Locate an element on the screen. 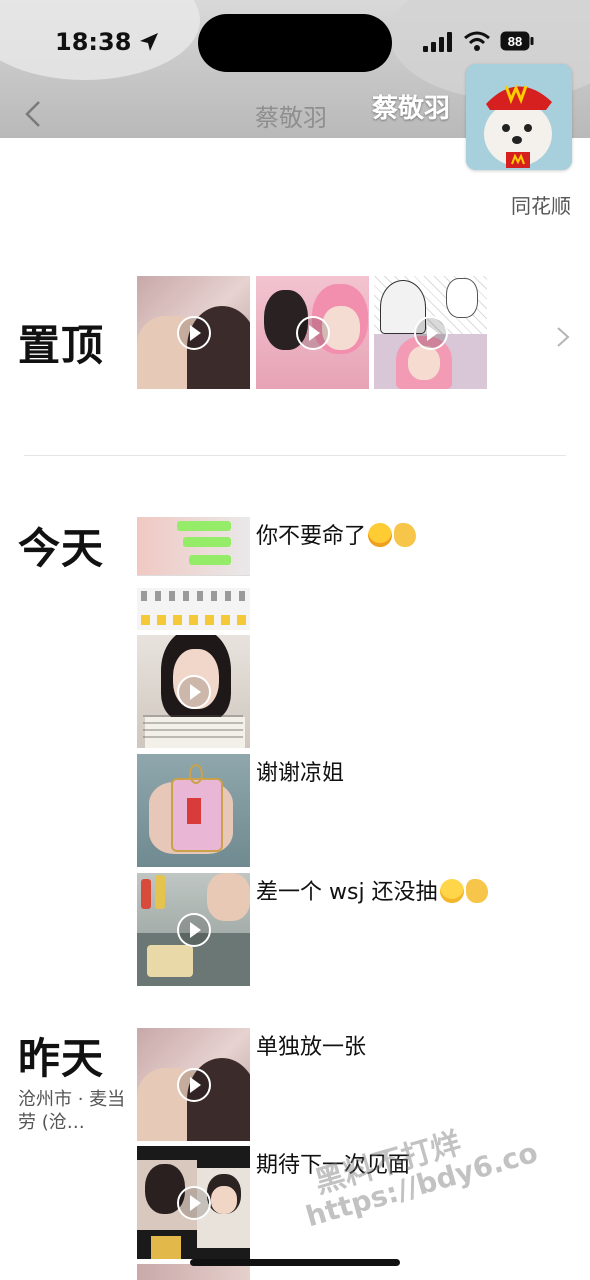  page-title-faded: 蔡敬羽 is located at coordinates (291, 118).